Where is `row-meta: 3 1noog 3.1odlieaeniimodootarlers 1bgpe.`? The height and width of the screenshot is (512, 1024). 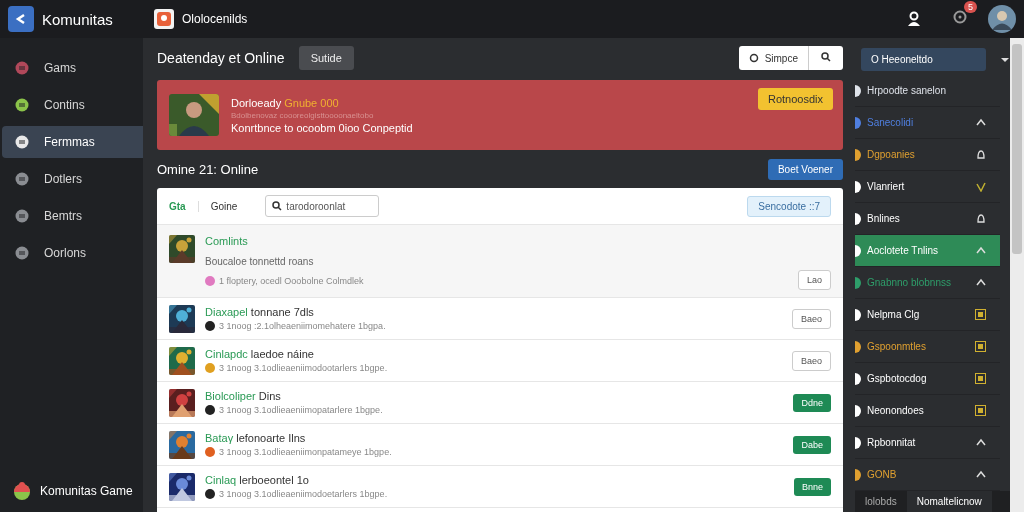 row-meta: 3 1noog 3.1odlieaeniimodootarlers 1bgpe. is located at coordinates (303, 368).